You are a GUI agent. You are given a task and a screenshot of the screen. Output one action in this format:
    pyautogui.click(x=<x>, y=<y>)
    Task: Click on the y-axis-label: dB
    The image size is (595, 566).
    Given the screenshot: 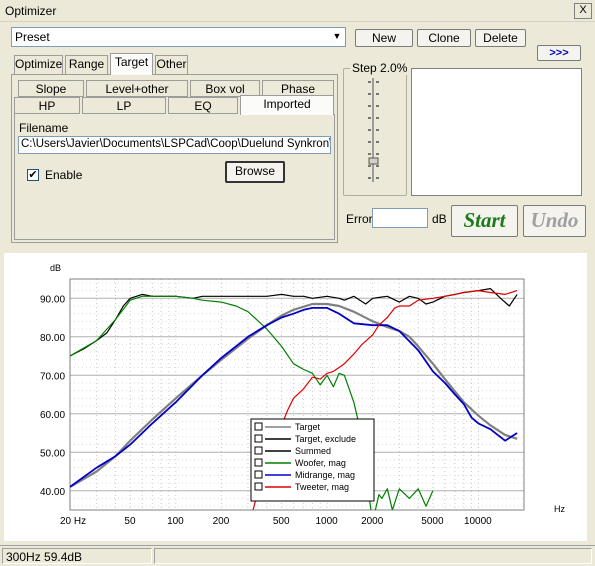 What is the action you would take?
    pyautogui.click(x=55, y=268)
    